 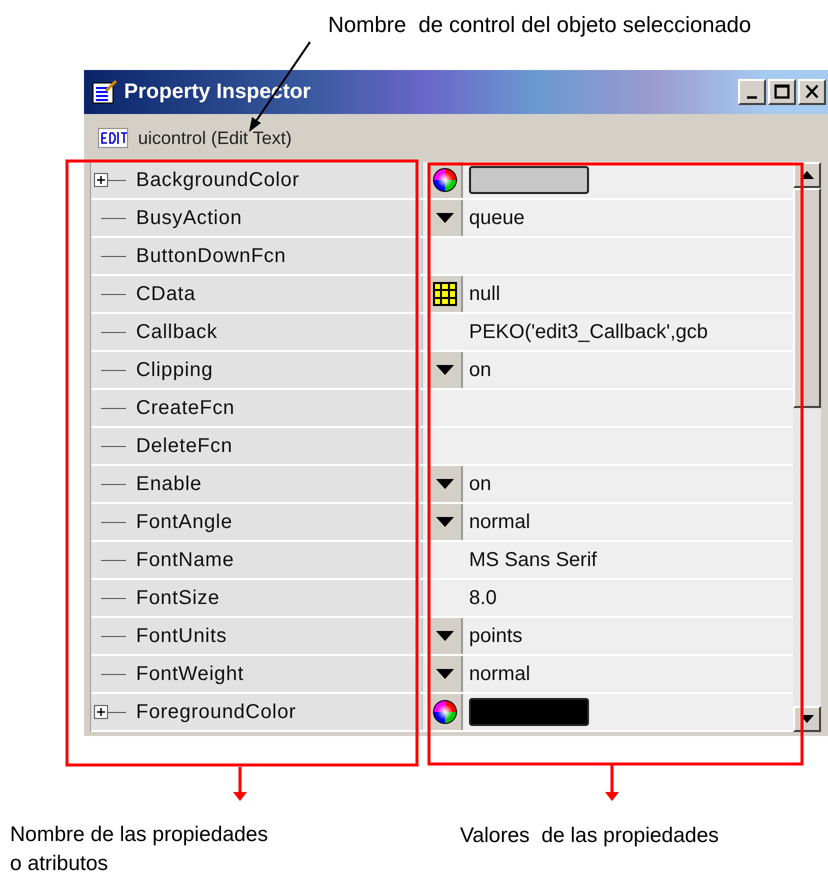 I want to click on grid-button, so click(x=446, y=294).